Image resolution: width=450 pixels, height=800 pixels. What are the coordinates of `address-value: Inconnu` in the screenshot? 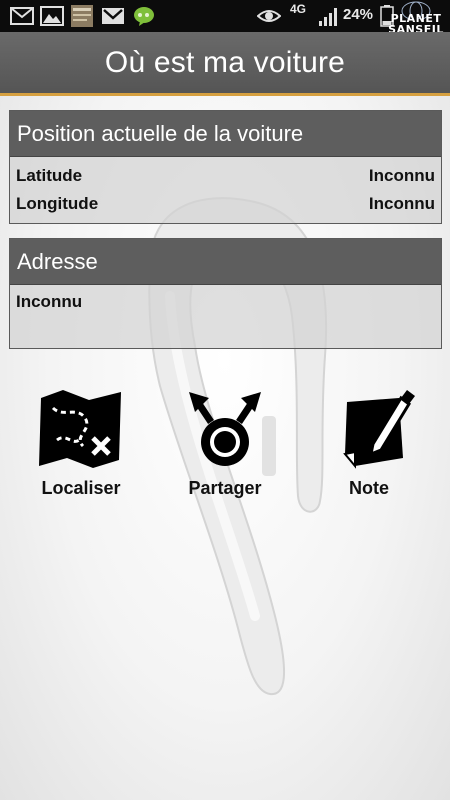 It's located at (49, 301).